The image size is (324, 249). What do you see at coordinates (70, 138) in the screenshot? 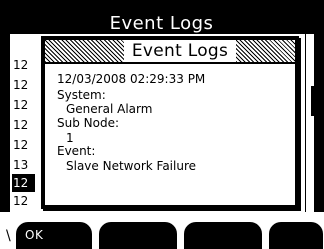
I see `subnode-value: 1` at bounding box center [70, 138].